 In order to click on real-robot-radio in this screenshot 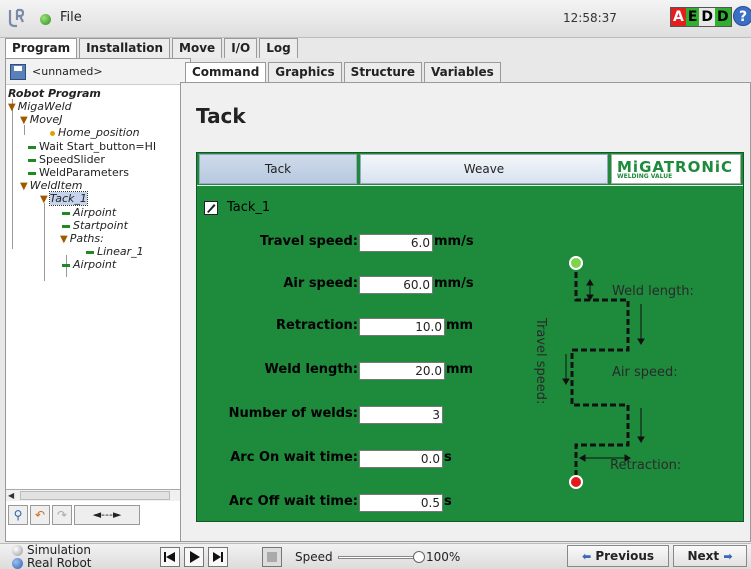, I will do `click(17, 563)`.